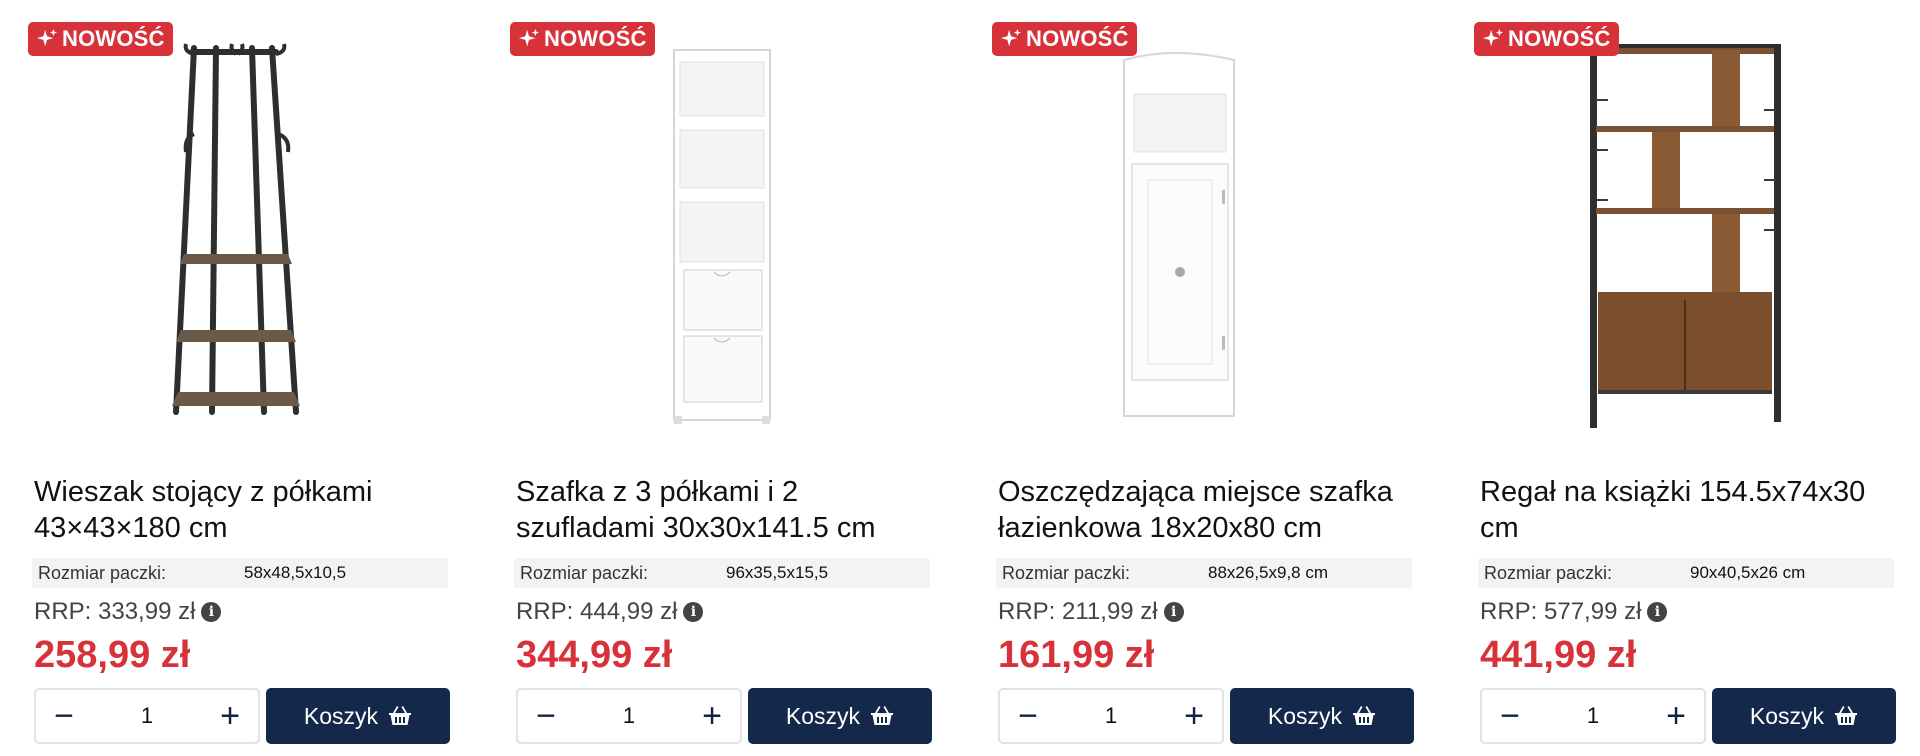 The image size is (1920, 756). I want to click on sale-price: 344,99 zł, so click(594, 655).